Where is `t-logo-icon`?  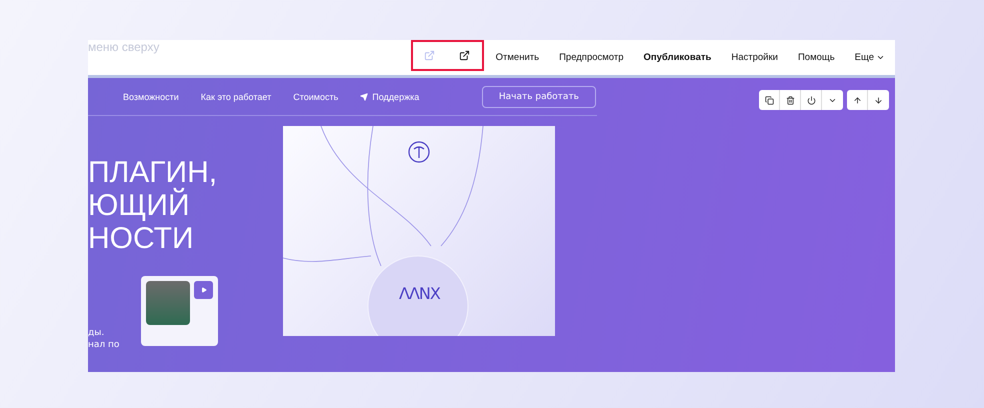
t-logo-icon is located at coordinates (419, 152).